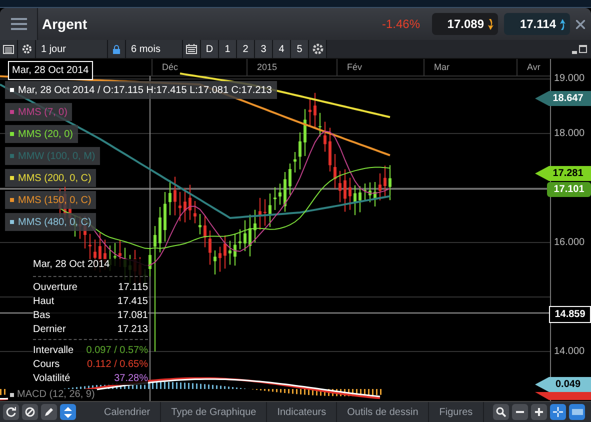 The width and height of the screenshot is (591, 422). What do you see at coordinates (490, 24) in the screenshot?
I see `arrow-down-icon` at bounding box center [490, 24].